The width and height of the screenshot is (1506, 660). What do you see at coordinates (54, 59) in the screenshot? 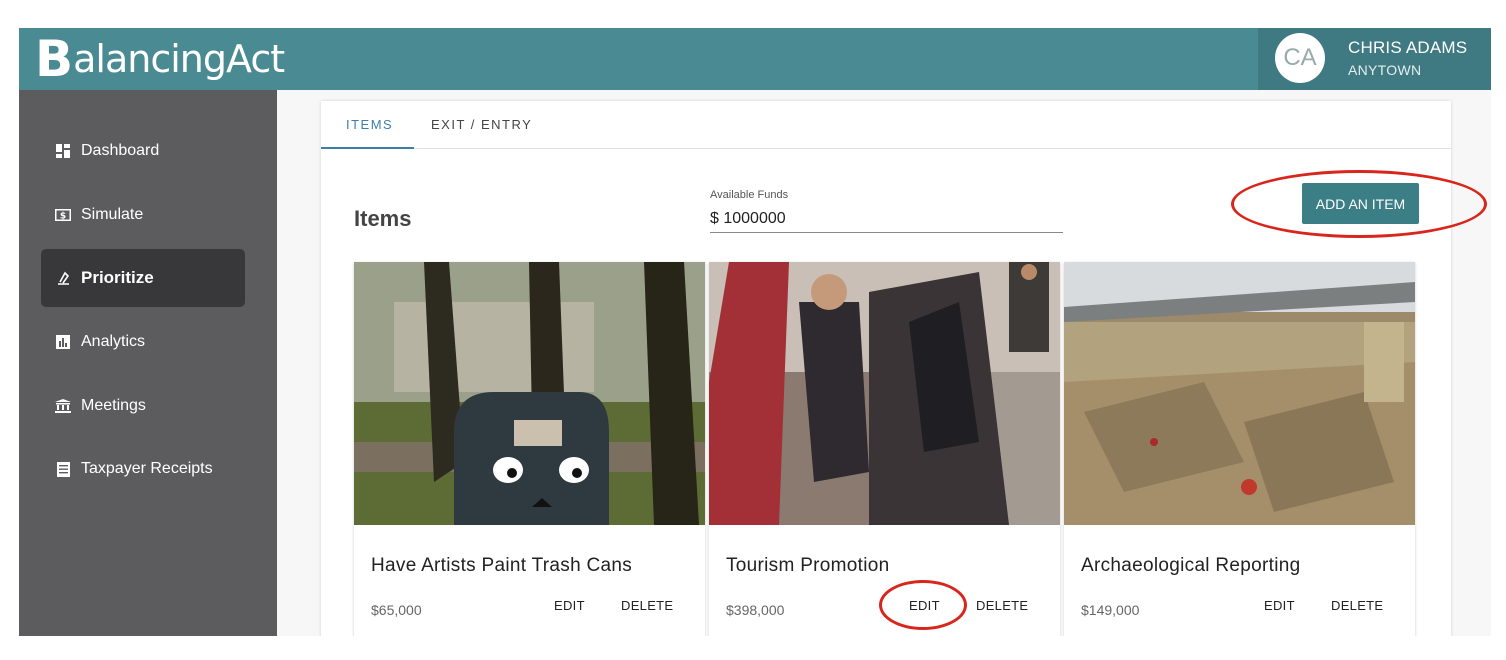
I see `logo-letter: B` at bounding box center [54, 59].